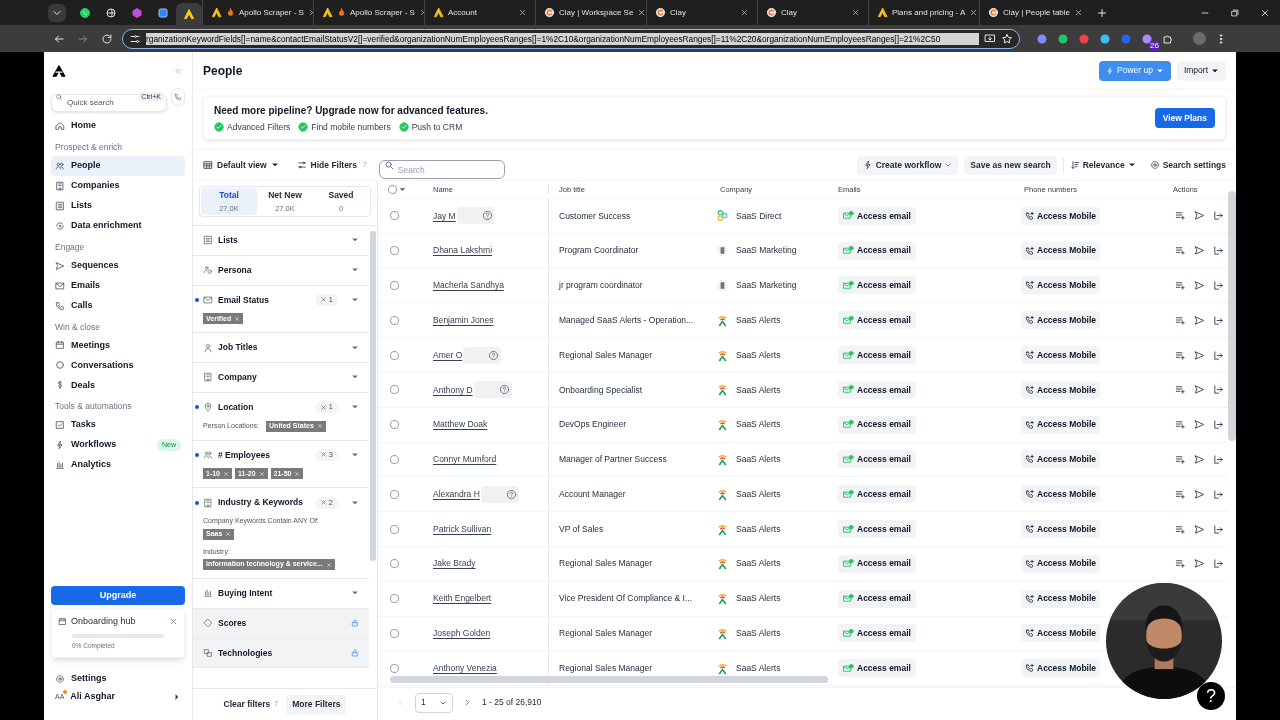  What do you see at coordinates (441, 169) in the screenshot?
I see `search-field: Search` at bounding box center [441, 169].